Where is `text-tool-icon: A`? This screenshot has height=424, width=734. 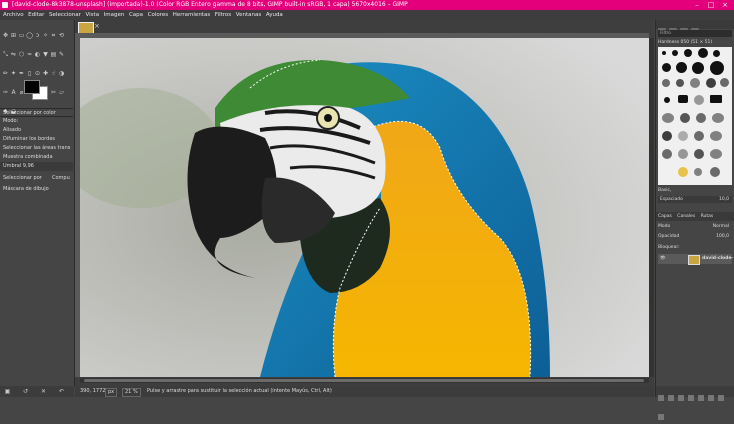
text-tool-icon: A is located at coordinates (13, 92).